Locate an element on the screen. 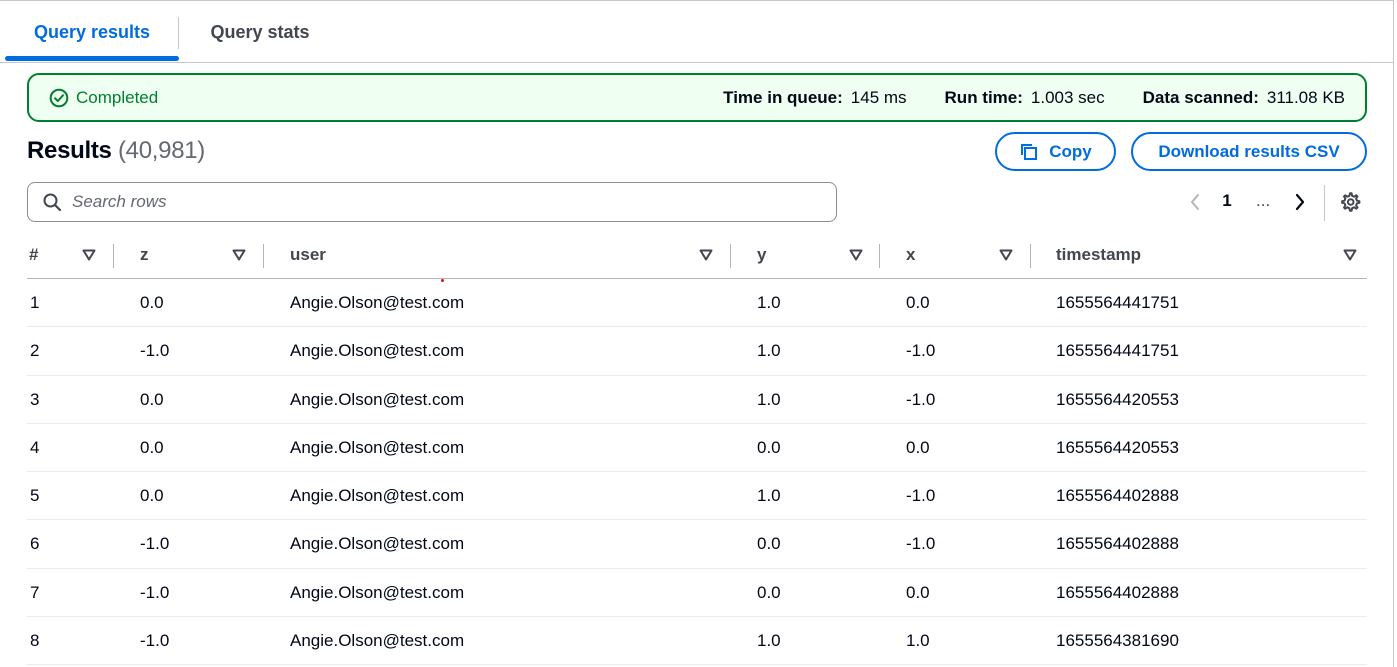 The image size is (1397, 667). cell-index: 6 is located at coordinates (35, 544).